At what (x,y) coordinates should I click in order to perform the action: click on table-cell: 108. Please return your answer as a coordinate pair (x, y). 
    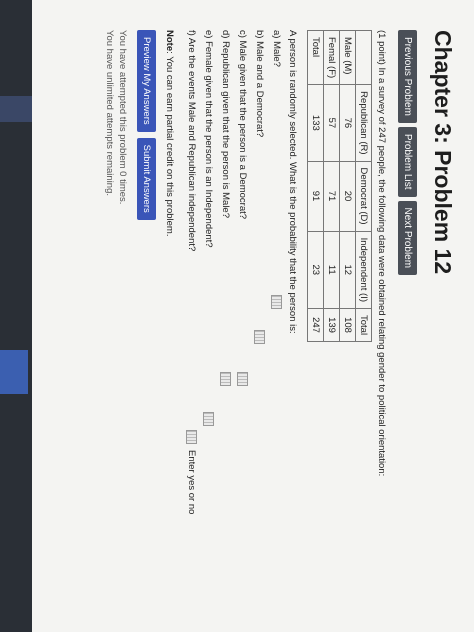
    Looking at the image, I should click on (347, 325).